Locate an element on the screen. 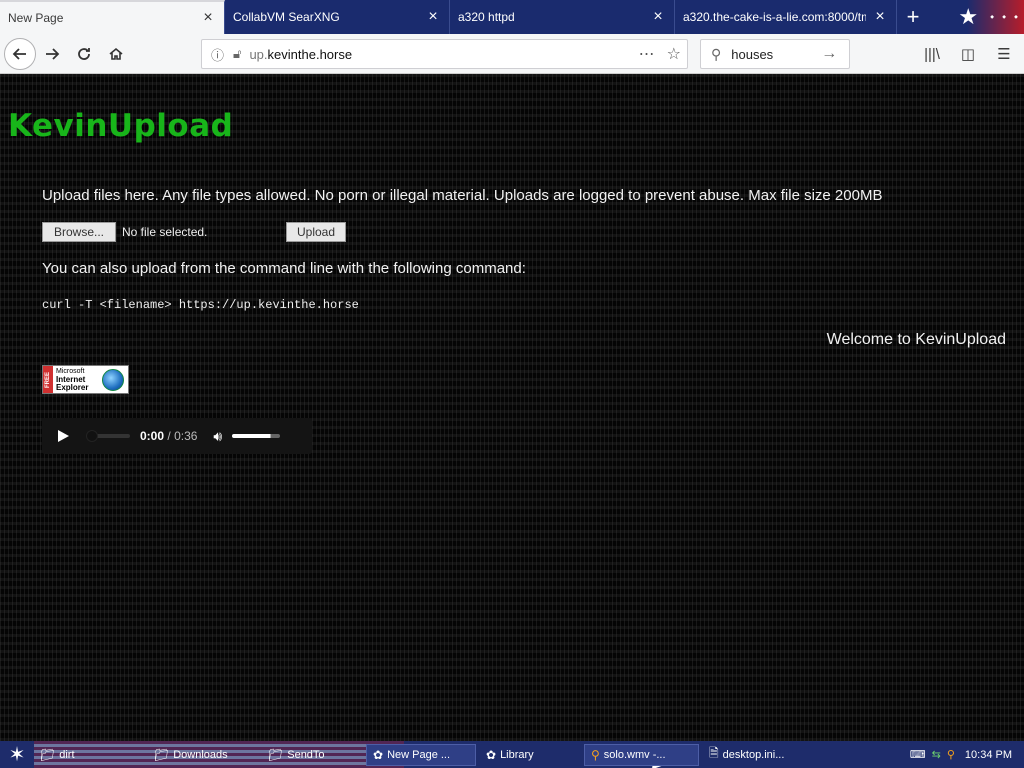 This screenshot has height=768, width=1024. free-label: FREE is located at coordinates (48, 379).